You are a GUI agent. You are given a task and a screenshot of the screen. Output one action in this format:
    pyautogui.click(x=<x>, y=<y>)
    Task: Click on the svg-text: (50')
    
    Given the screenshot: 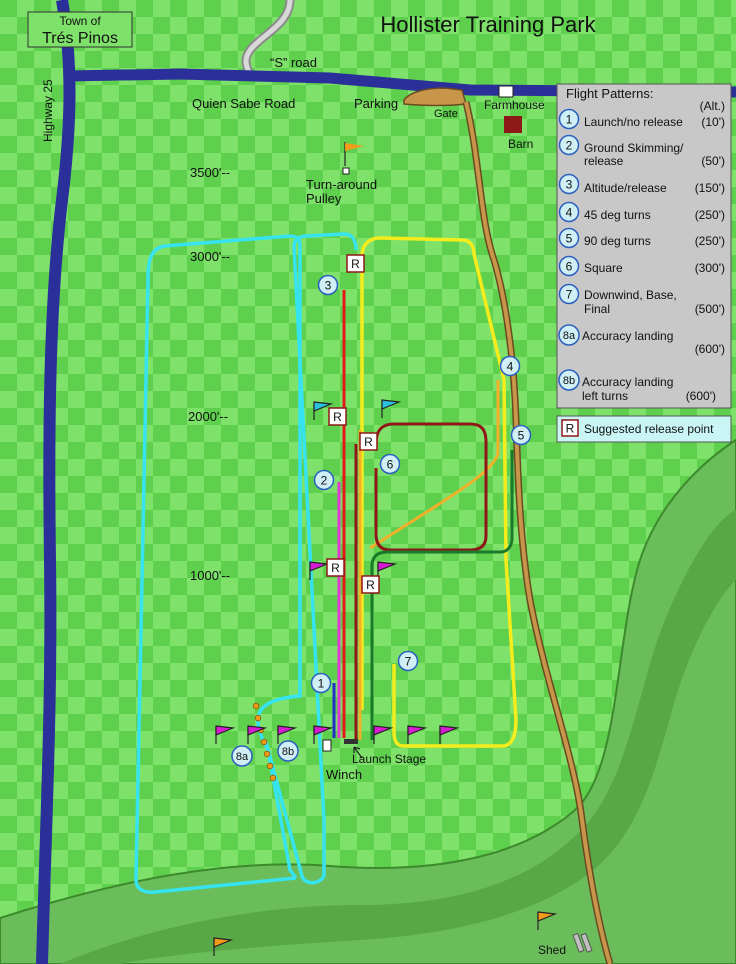 What is the action you would take?
    pyautogui.click(x=713, y=161)
    